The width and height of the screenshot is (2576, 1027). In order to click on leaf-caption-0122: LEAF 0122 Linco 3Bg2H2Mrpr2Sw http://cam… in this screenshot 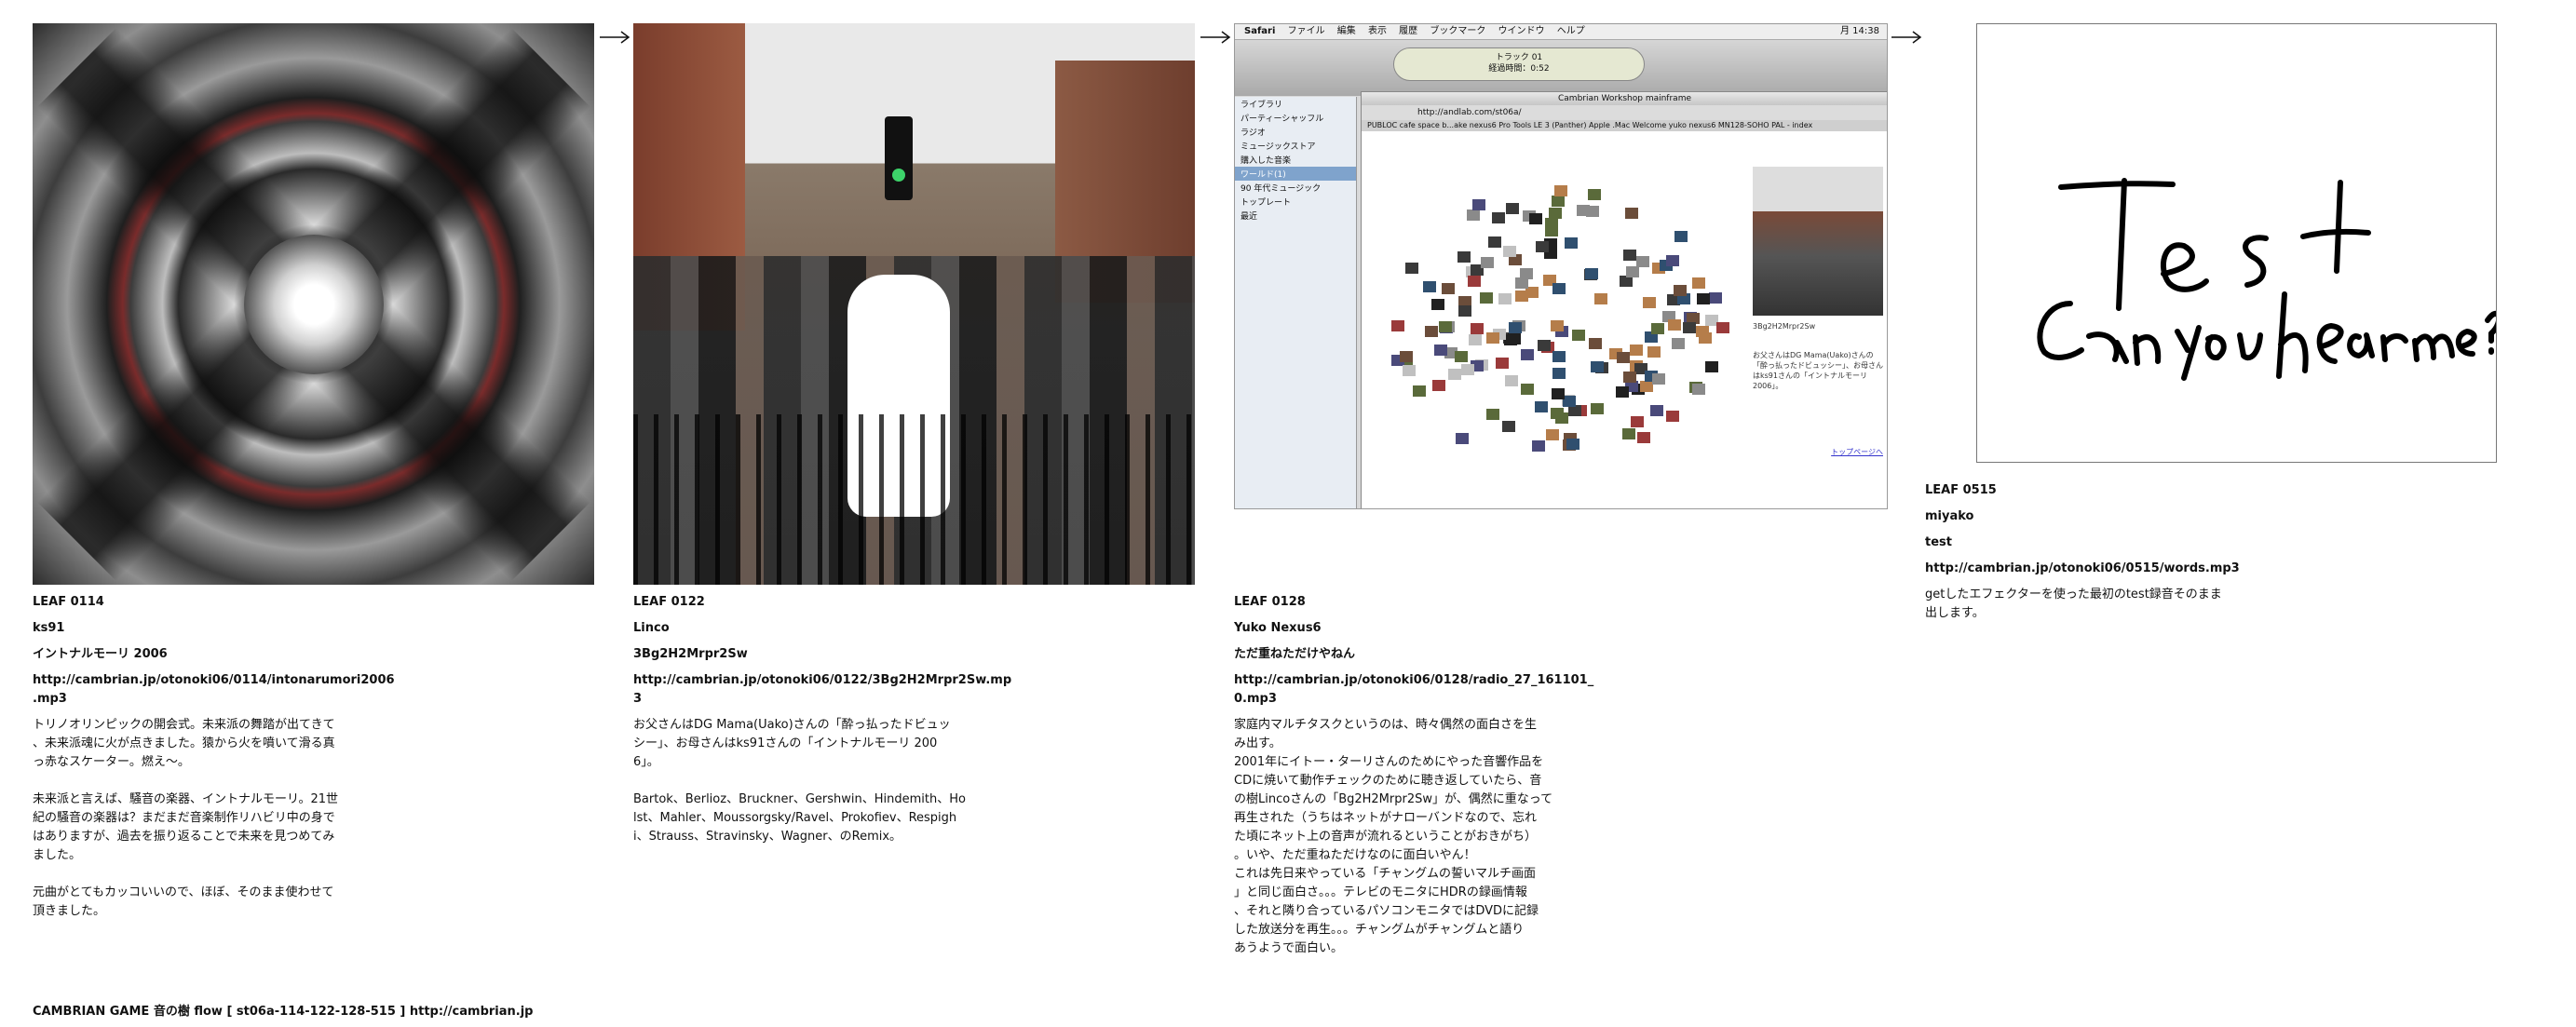, I will do `click(828, 719)`.